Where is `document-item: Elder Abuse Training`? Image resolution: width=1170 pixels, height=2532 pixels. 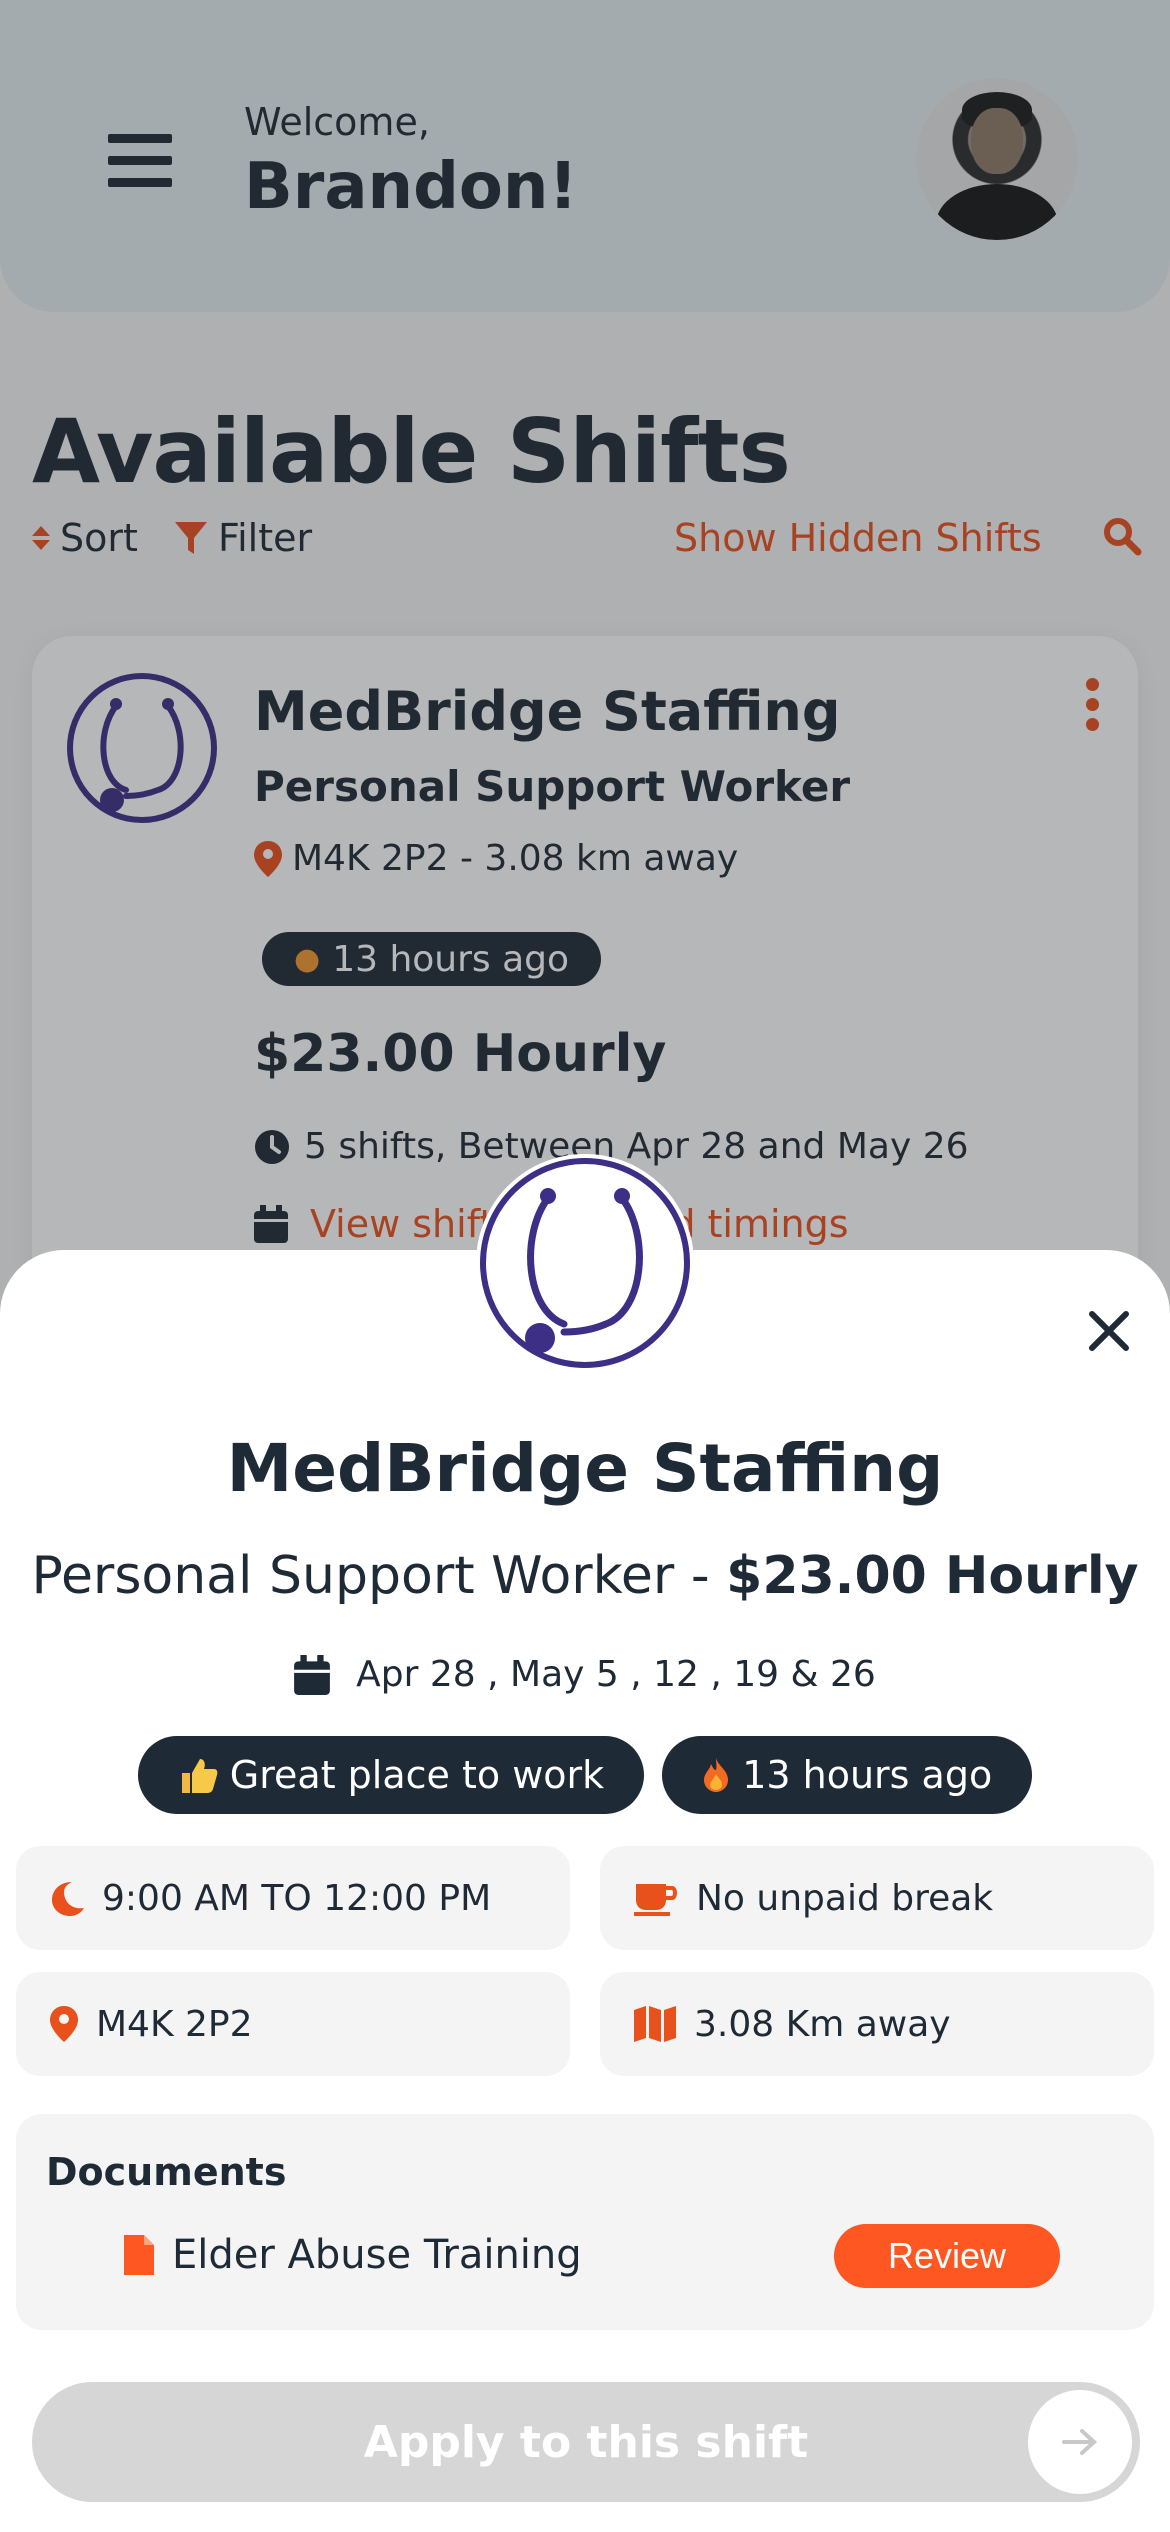
document-item: Elder Abuse Training is located at coordinates (353, 2255).